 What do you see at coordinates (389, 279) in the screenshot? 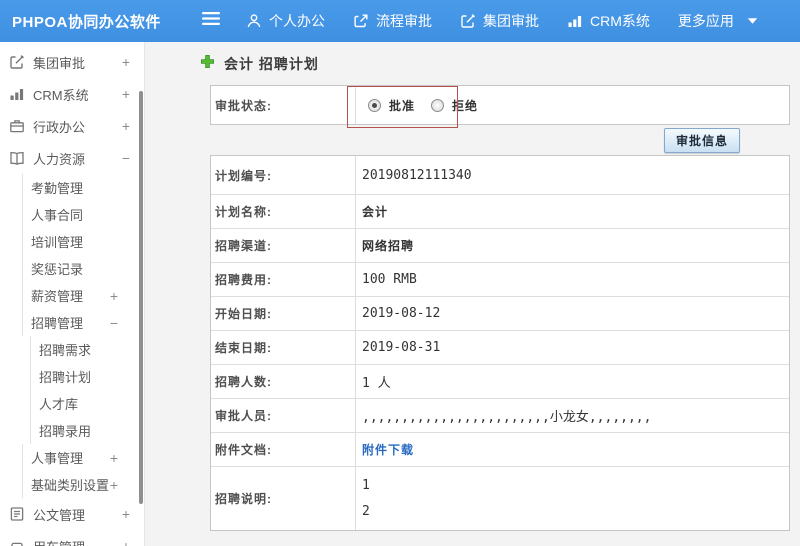
I see `row-value: 100 RMB` at bounding box center [389, 279].